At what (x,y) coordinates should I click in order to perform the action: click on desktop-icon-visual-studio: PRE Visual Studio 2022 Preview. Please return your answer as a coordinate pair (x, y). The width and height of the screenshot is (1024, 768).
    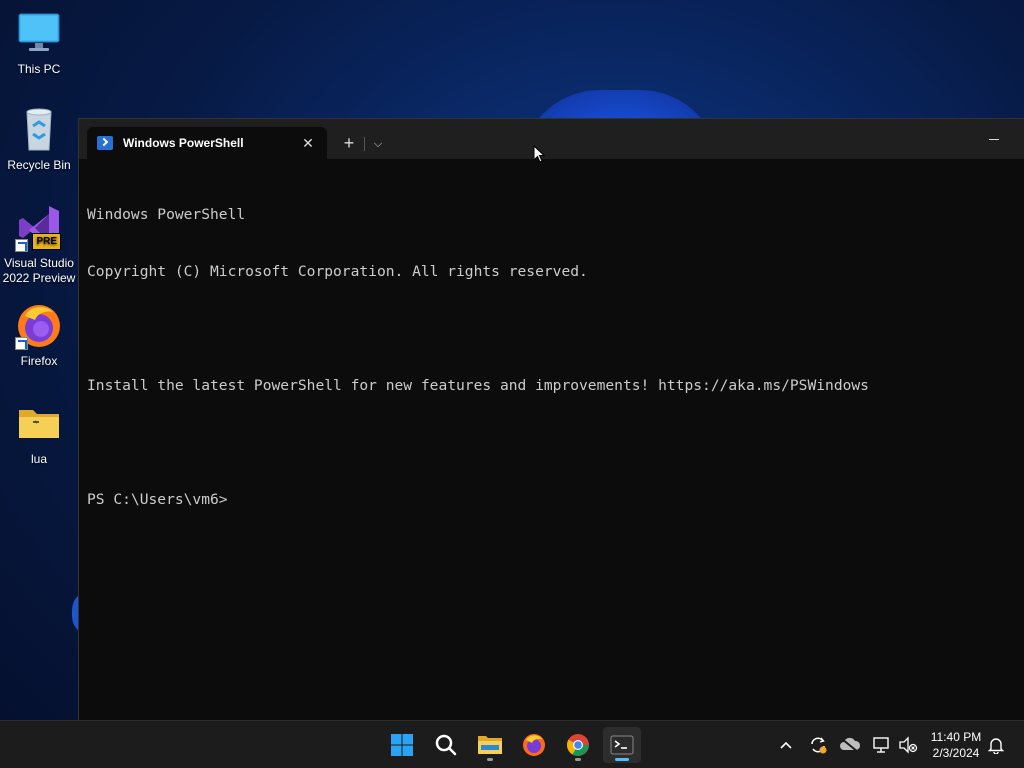
    Looking at the image, I should click on (39, 245).